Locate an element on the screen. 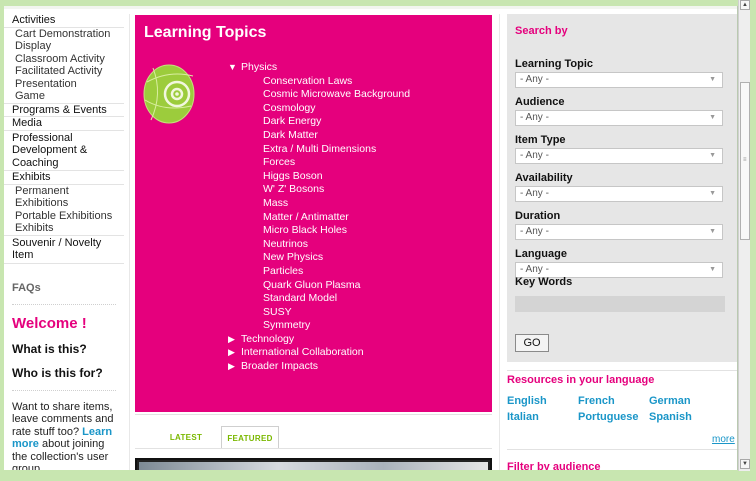 The image size is (756, 481). featured-image-content is located at coordinates (313, 466).